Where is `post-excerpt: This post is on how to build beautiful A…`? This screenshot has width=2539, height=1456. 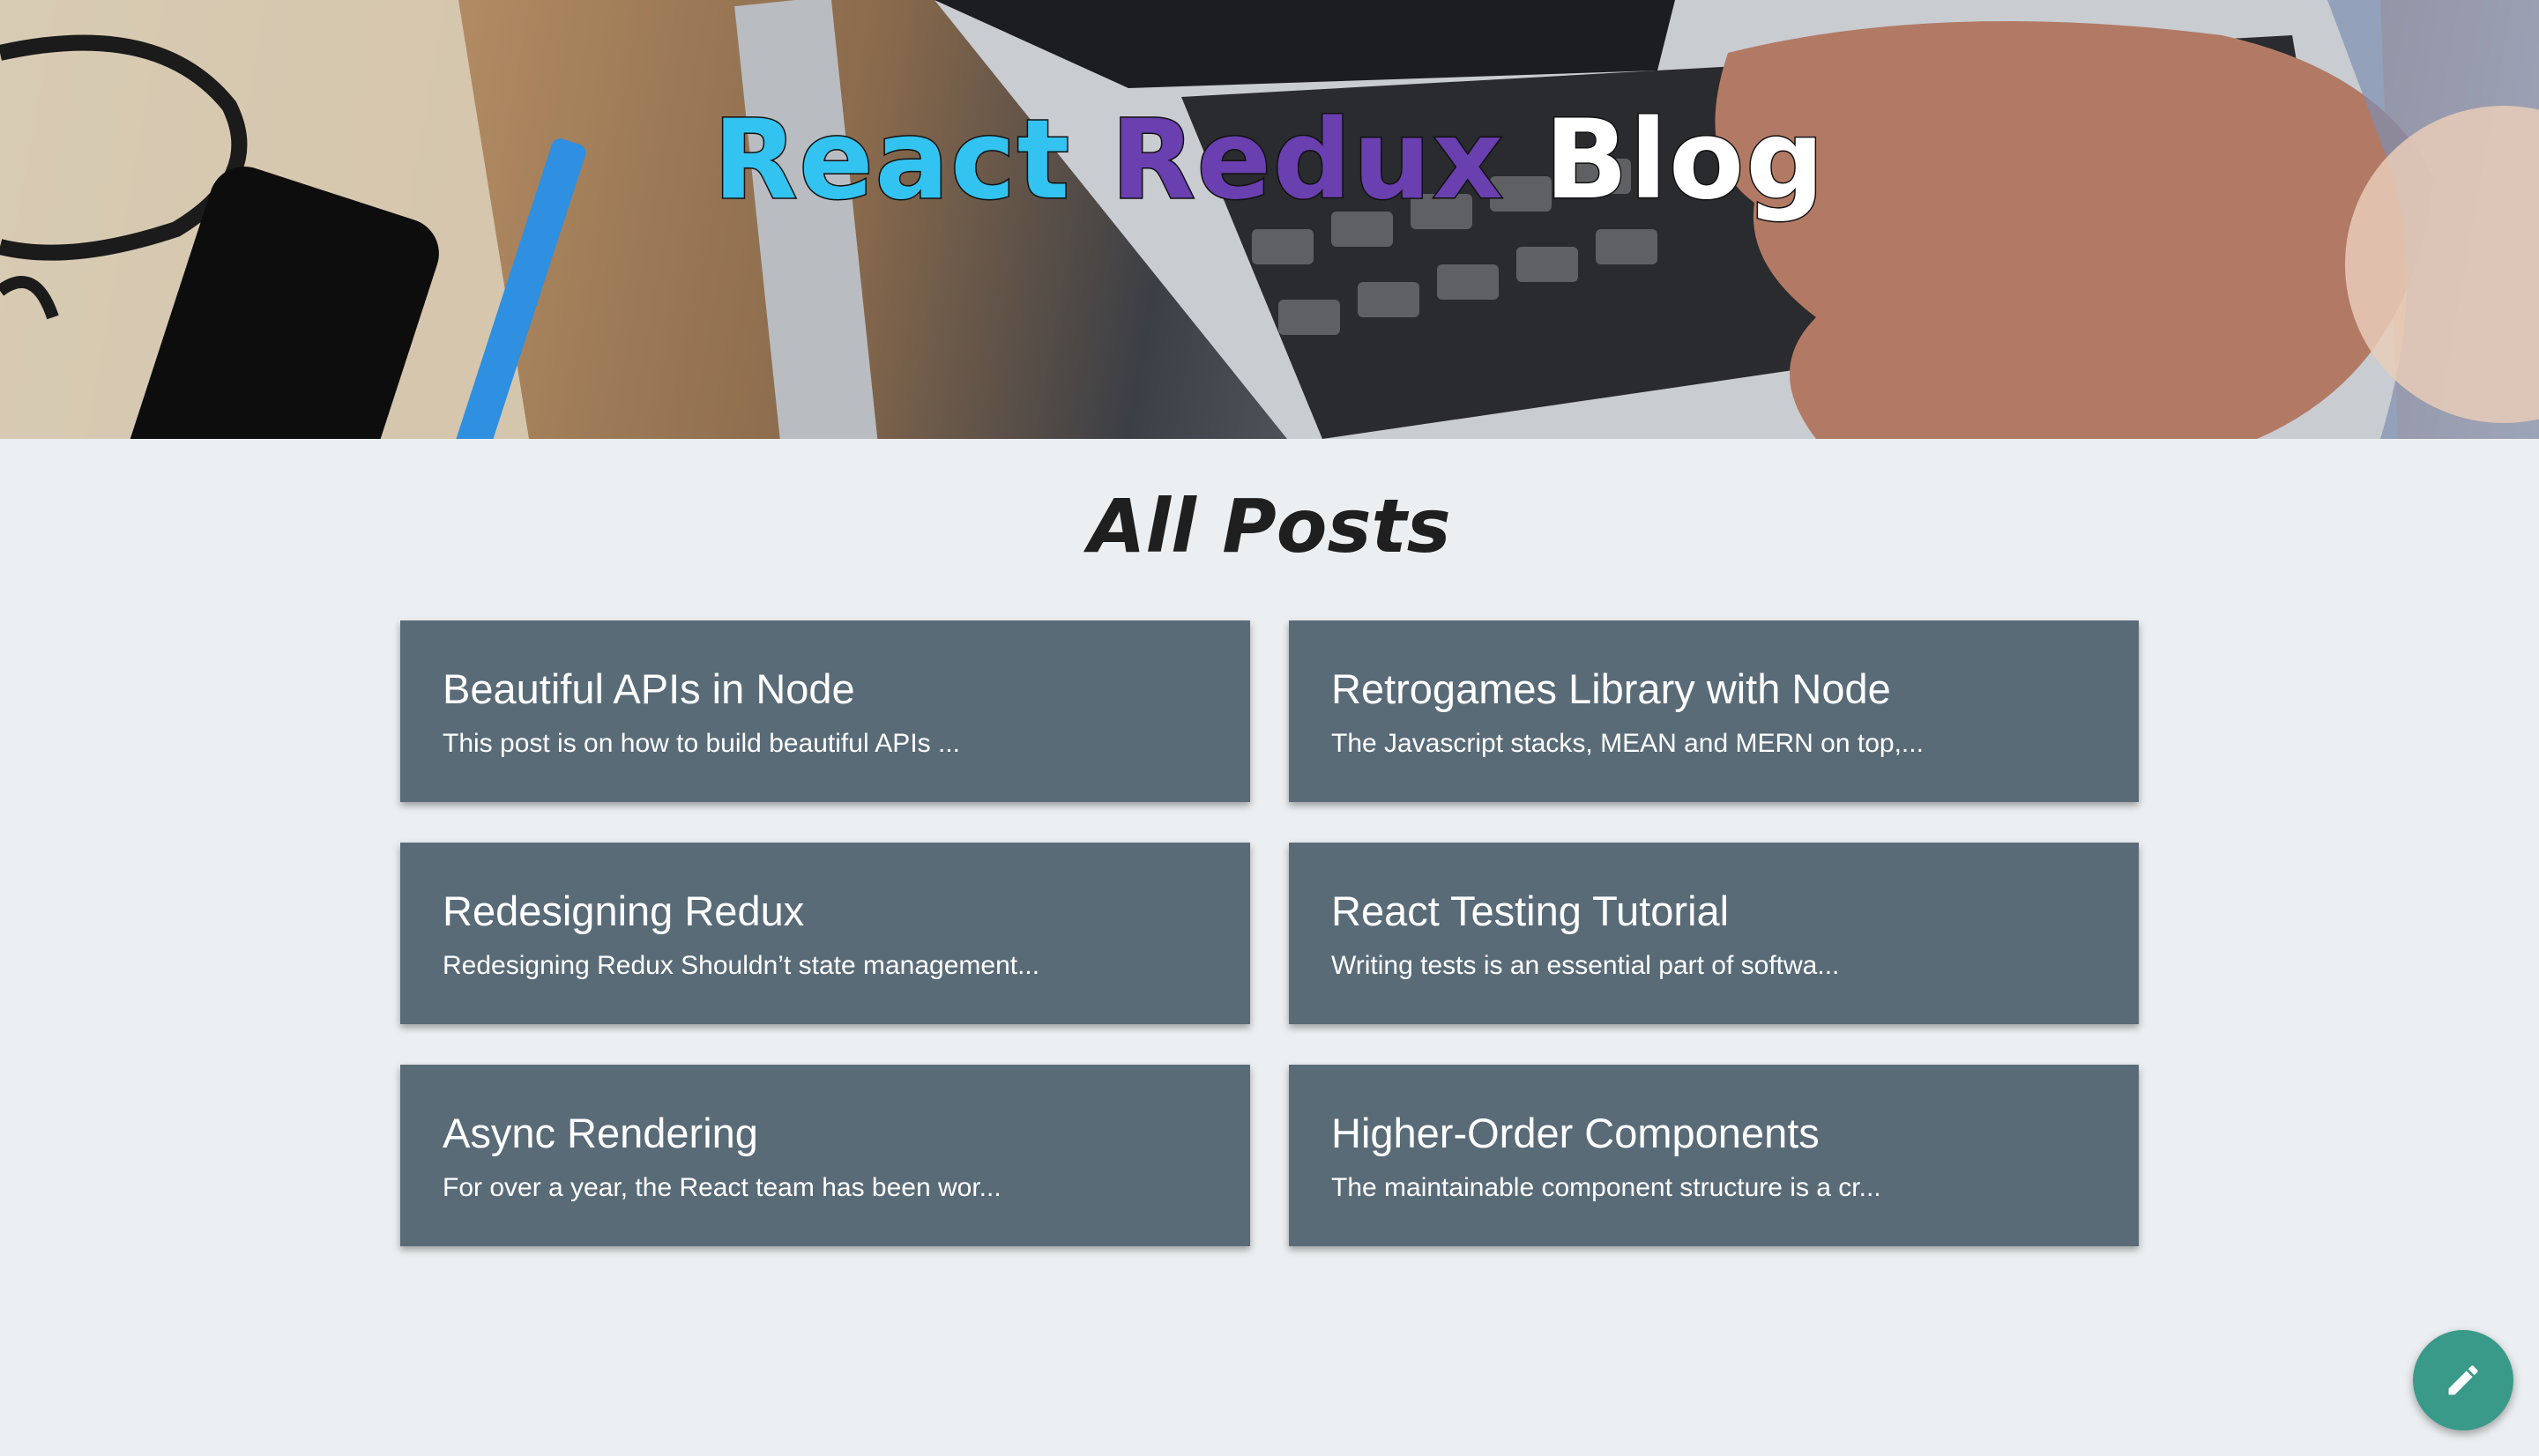
post-excerpt: This post is on how to build beautiful A… is located at coordinates (701, 743).